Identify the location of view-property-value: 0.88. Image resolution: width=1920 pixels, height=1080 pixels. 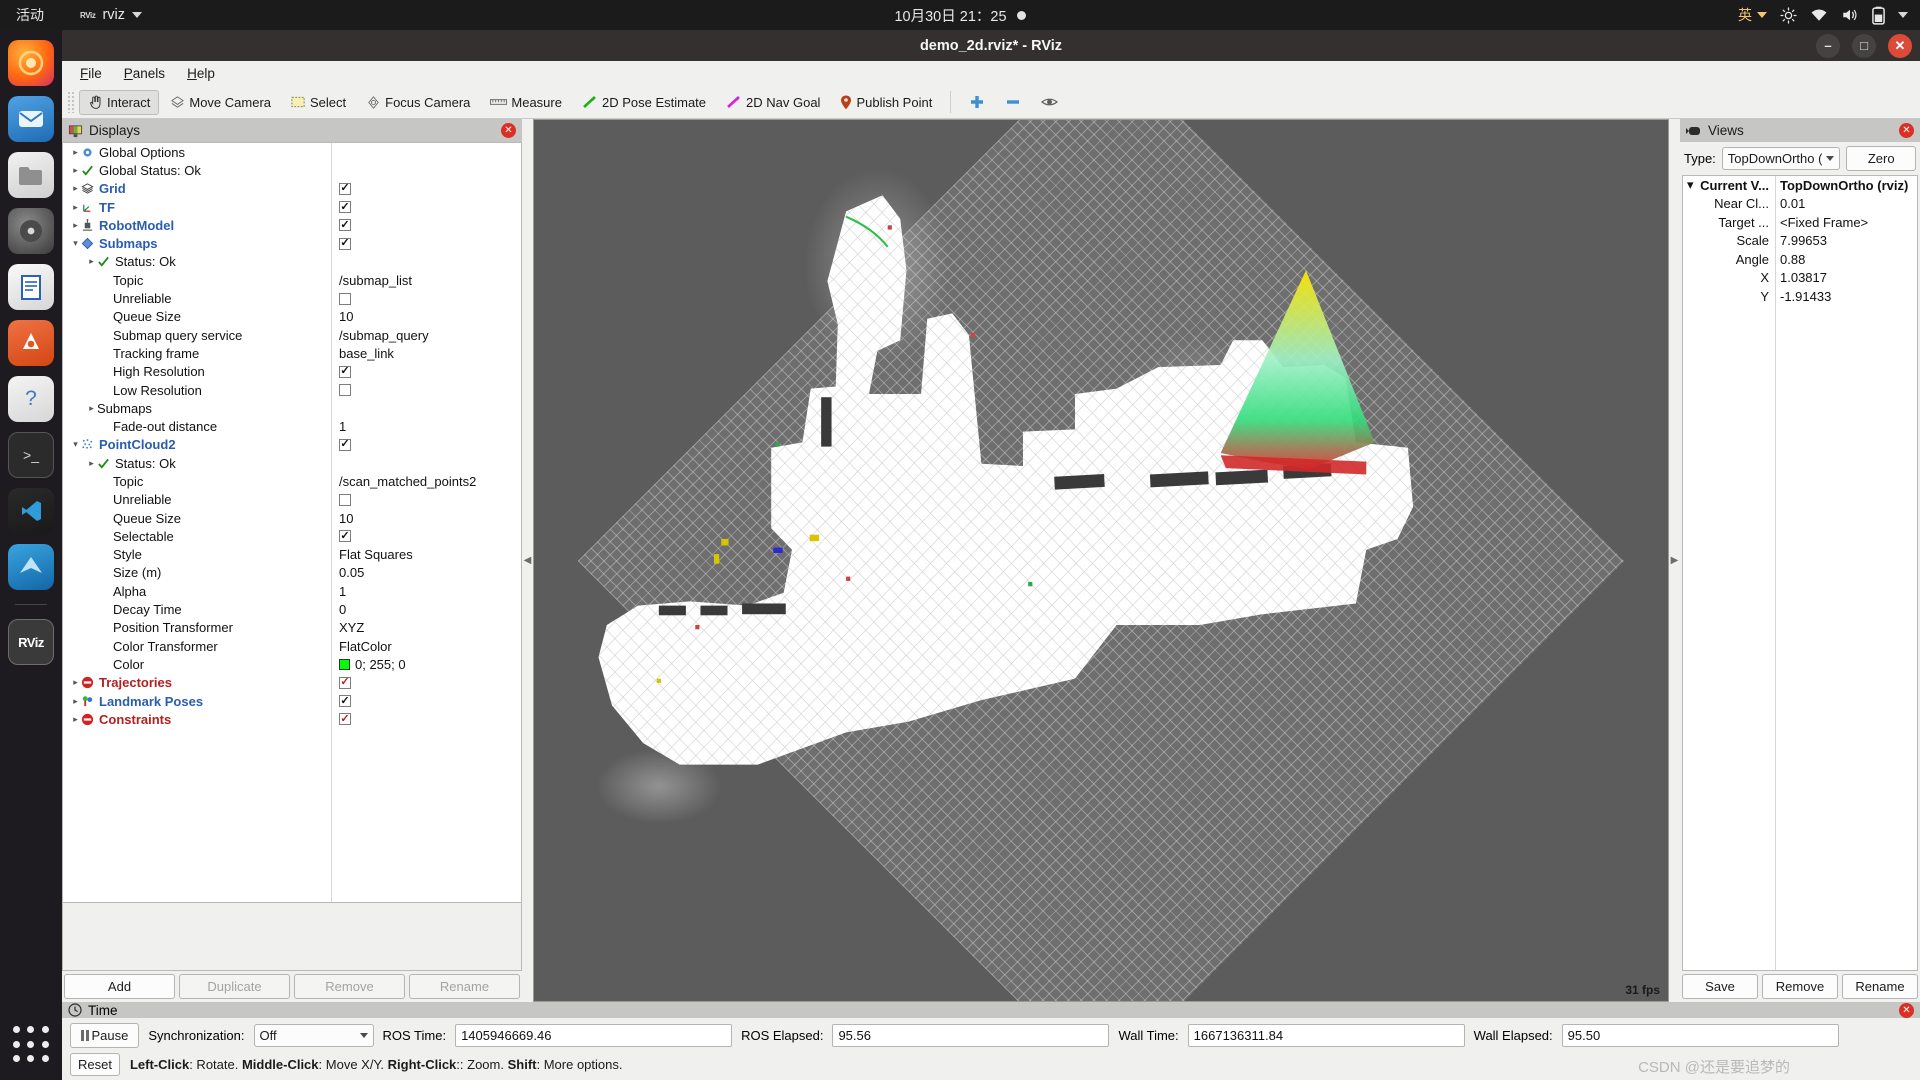
(1792, 259).